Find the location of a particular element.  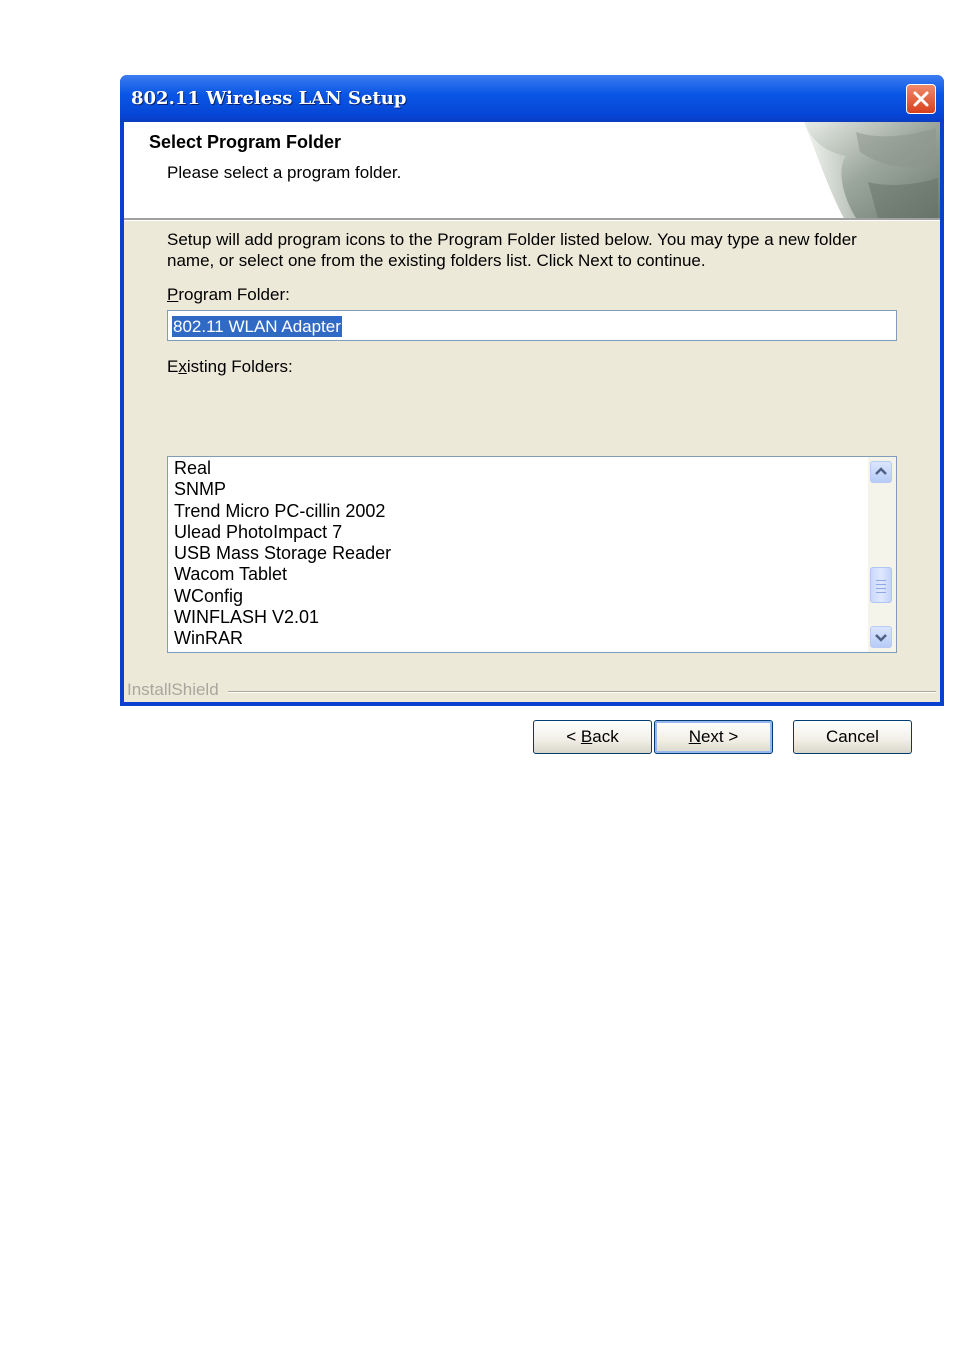

header-title: Select Program Folder is located at coordinates (245, 142).